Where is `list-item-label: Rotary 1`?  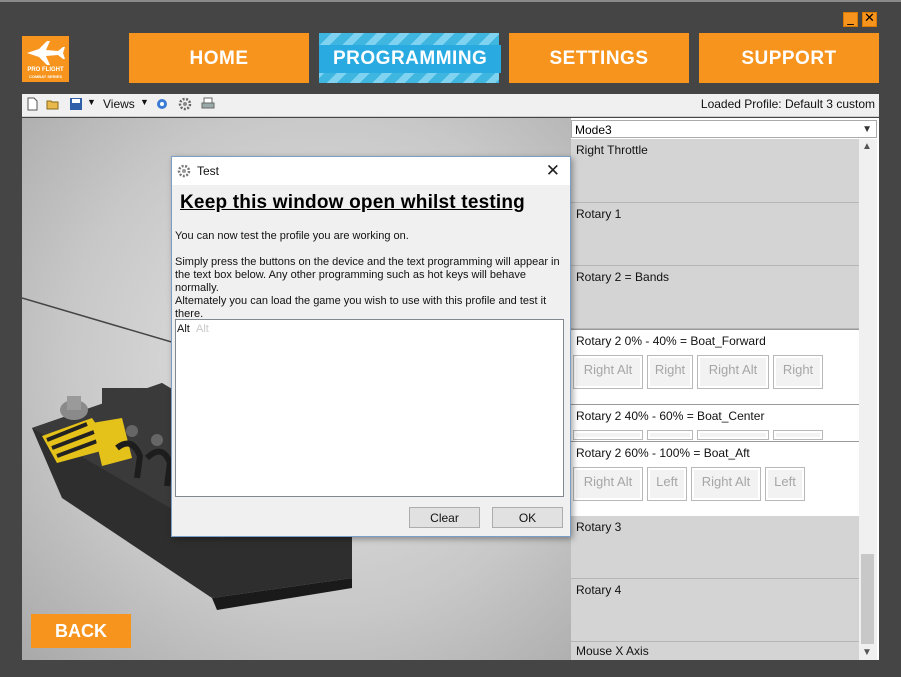
list-item-label: Rotary 1 is located at coordinates (599, 214).